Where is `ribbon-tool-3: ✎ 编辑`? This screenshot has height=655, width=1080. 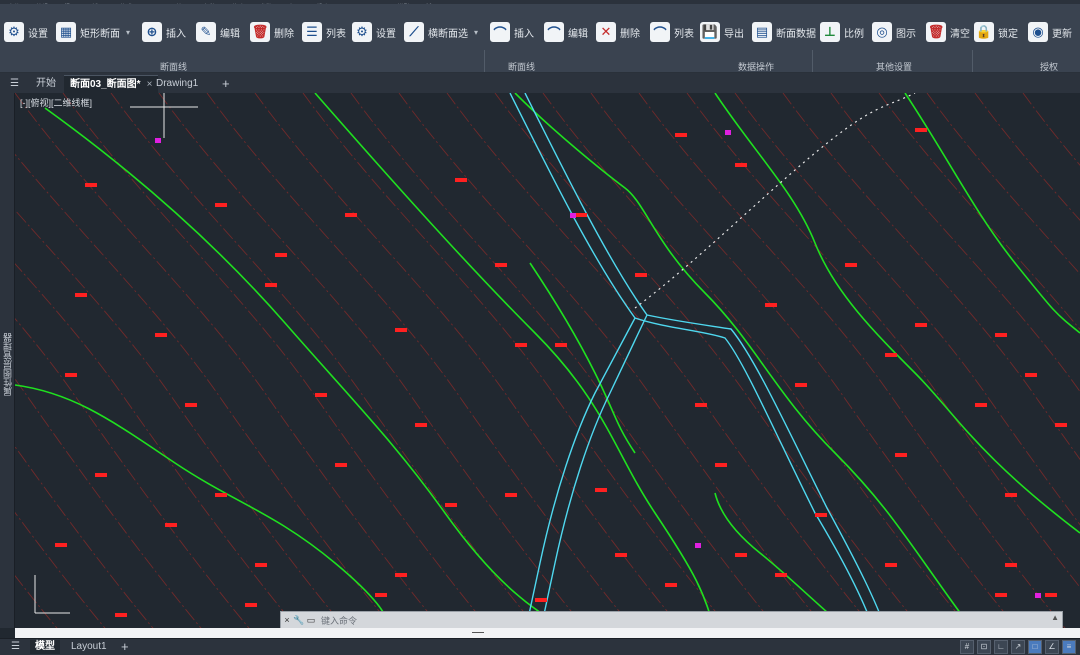 ribbon-tool-3: ✎ 编辑 is located at coordinates (218, 32).